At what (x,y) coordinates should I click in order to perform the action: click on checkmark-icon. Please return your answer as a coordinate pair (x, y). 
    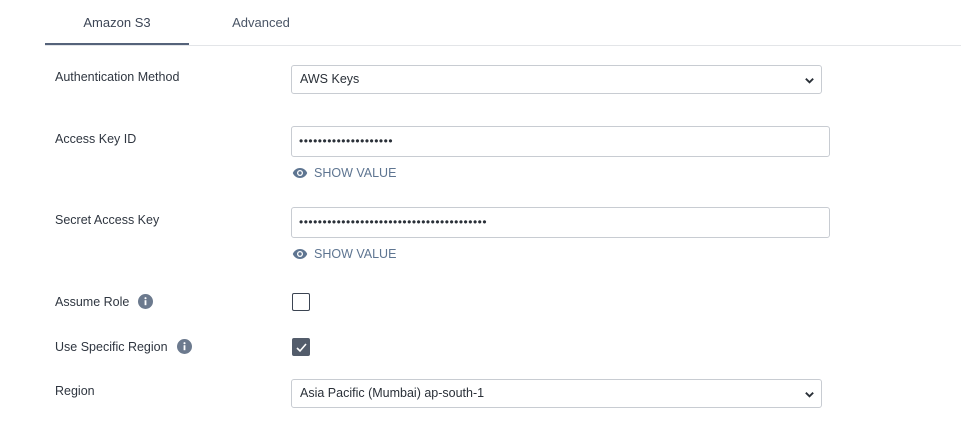
    Looking at the image, I should click on (301, 348).